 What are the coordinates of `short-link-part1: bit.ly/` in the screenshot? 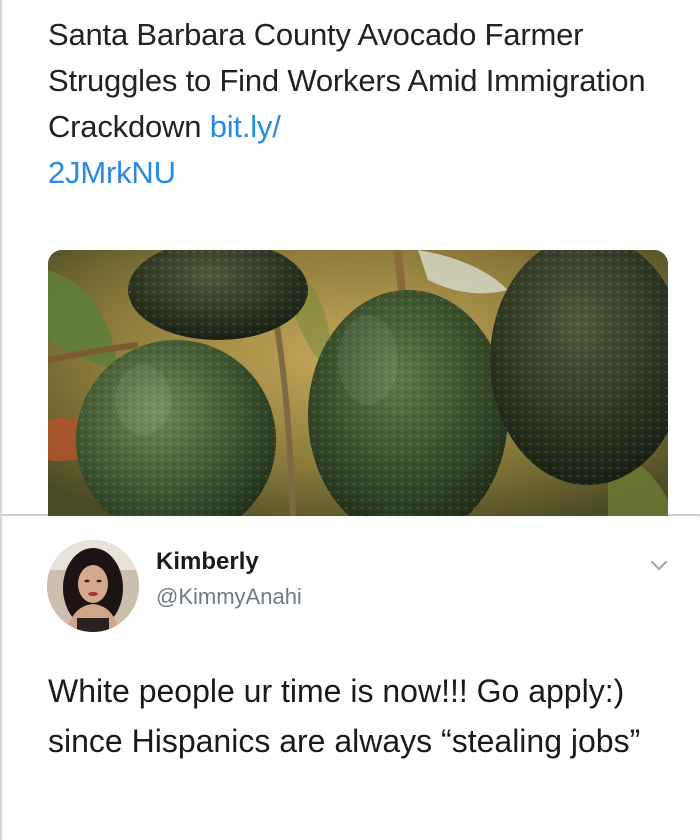 It's located at (245, 126).